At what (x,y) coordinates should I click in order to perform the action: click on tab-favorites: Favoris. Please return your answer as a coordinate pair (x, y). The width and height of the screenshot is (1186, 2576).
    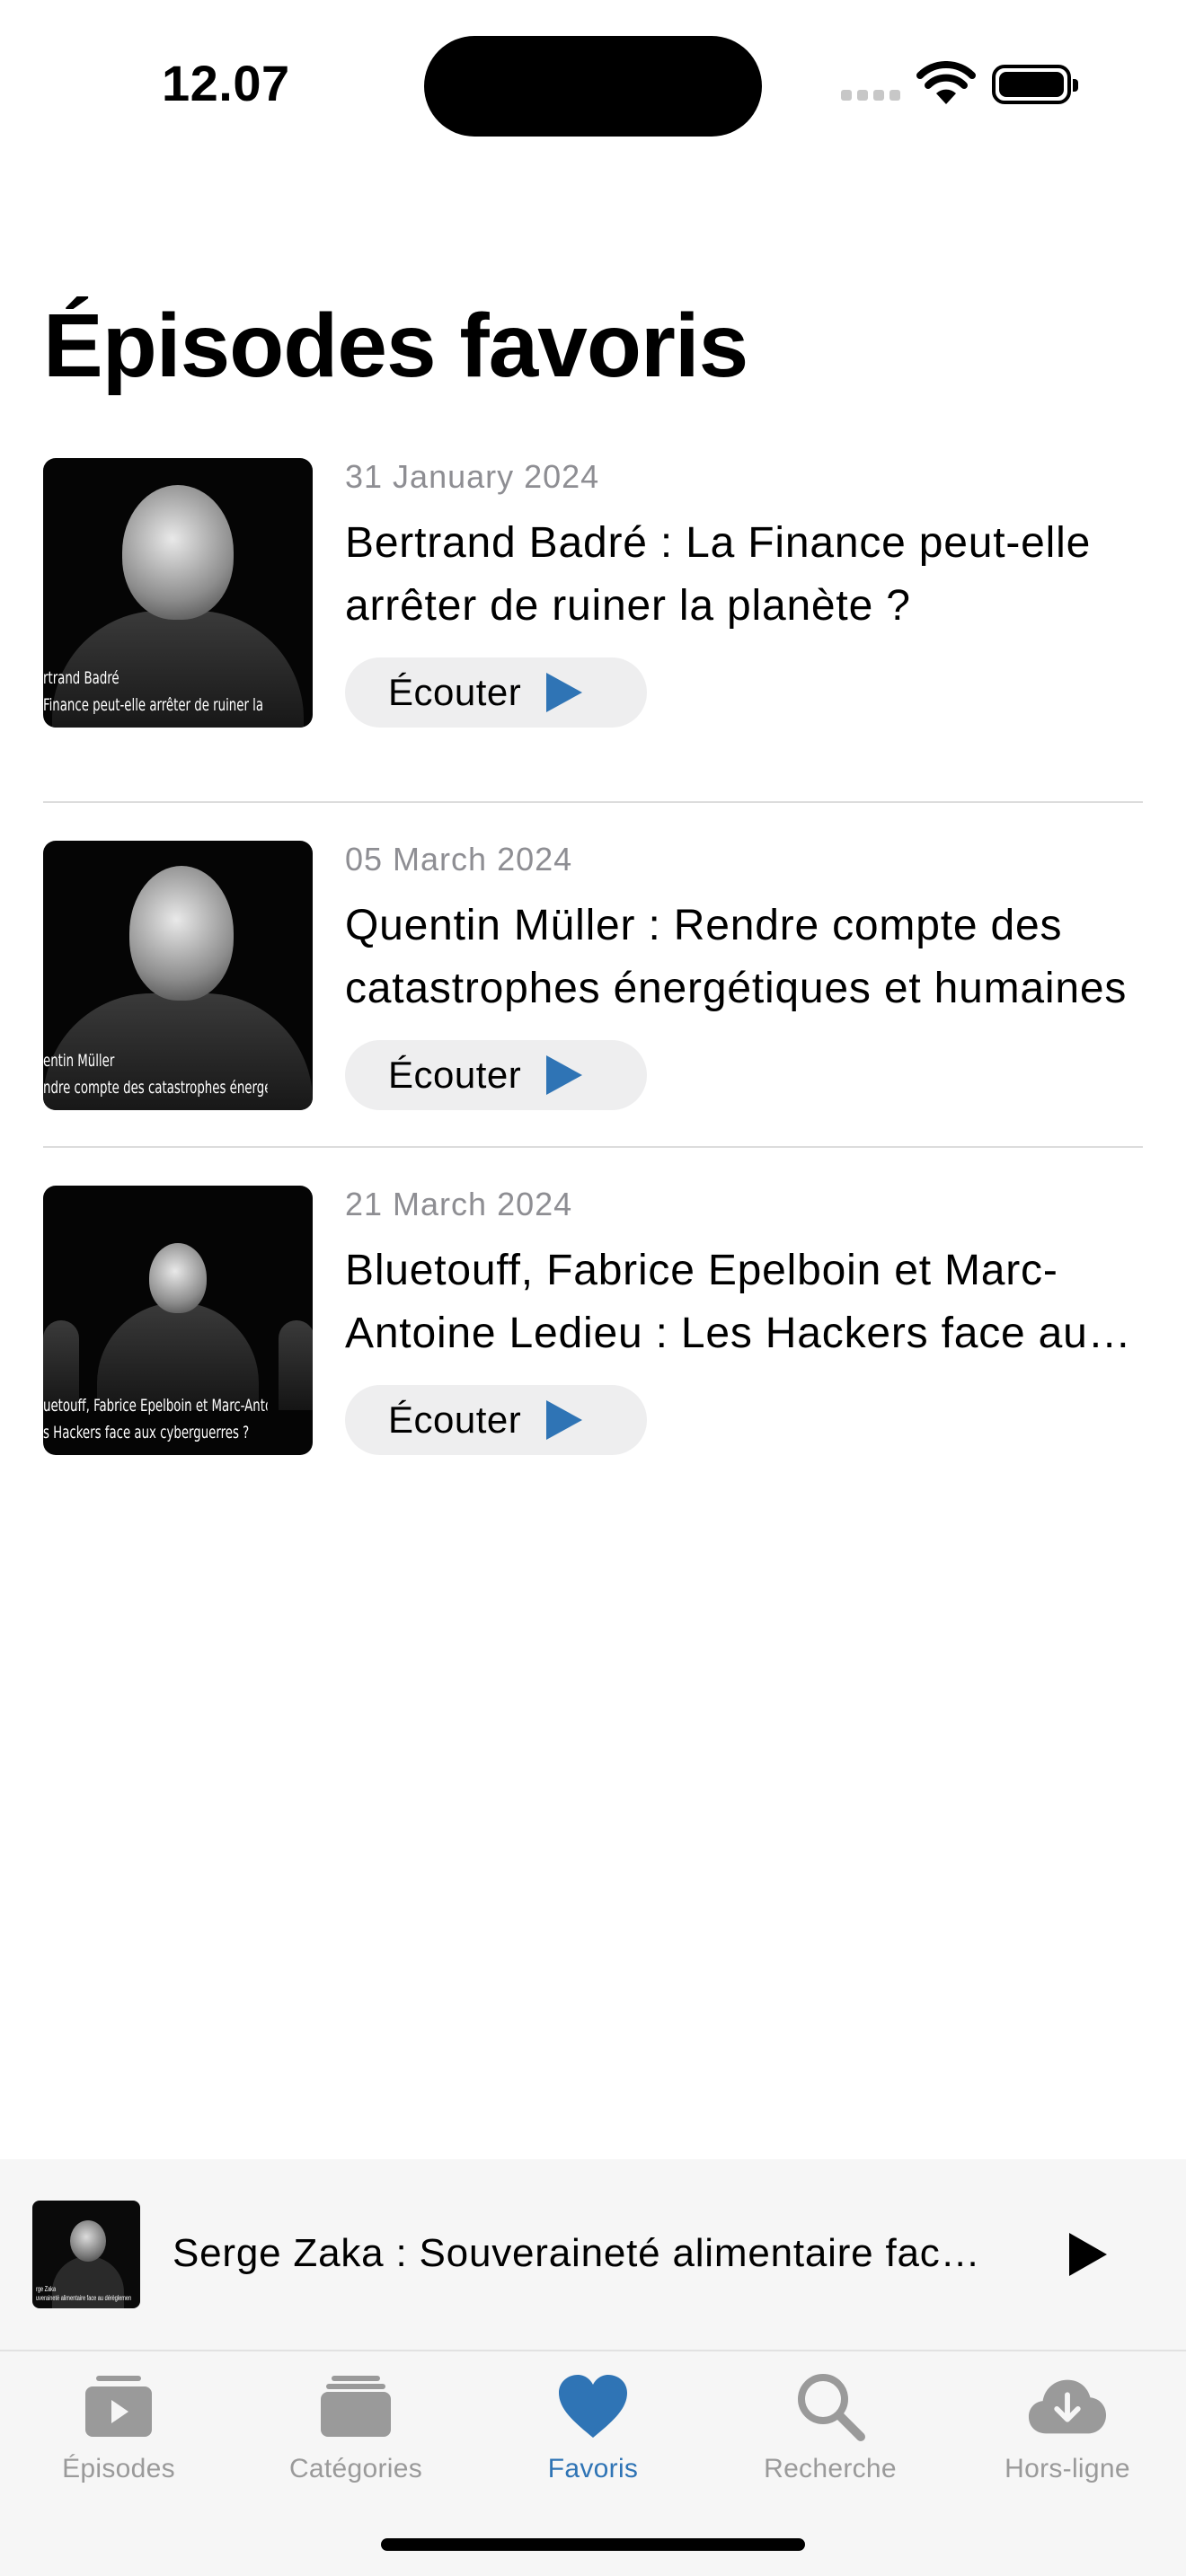
    Looking at the image, I should click on (593, 2427).